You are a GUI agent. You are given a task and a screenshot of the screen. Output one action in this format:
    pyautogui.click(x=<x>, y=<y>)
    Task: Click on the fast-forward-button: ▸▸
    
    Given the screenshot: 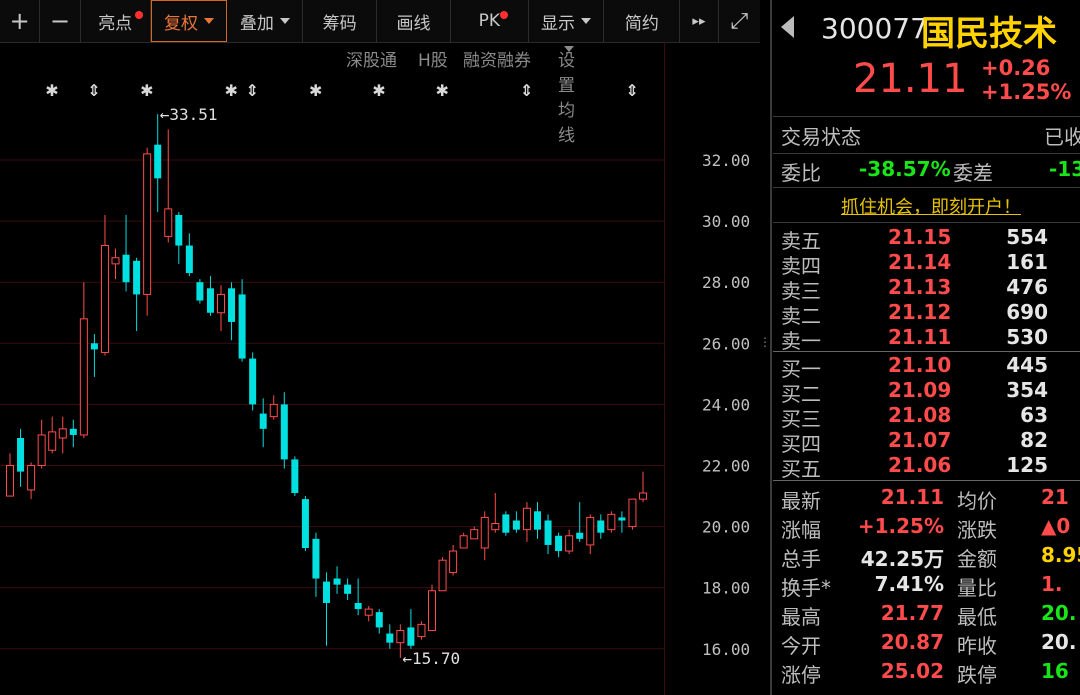 What is the action you would take?
    pyautogui.click(x=699, y=21)
    